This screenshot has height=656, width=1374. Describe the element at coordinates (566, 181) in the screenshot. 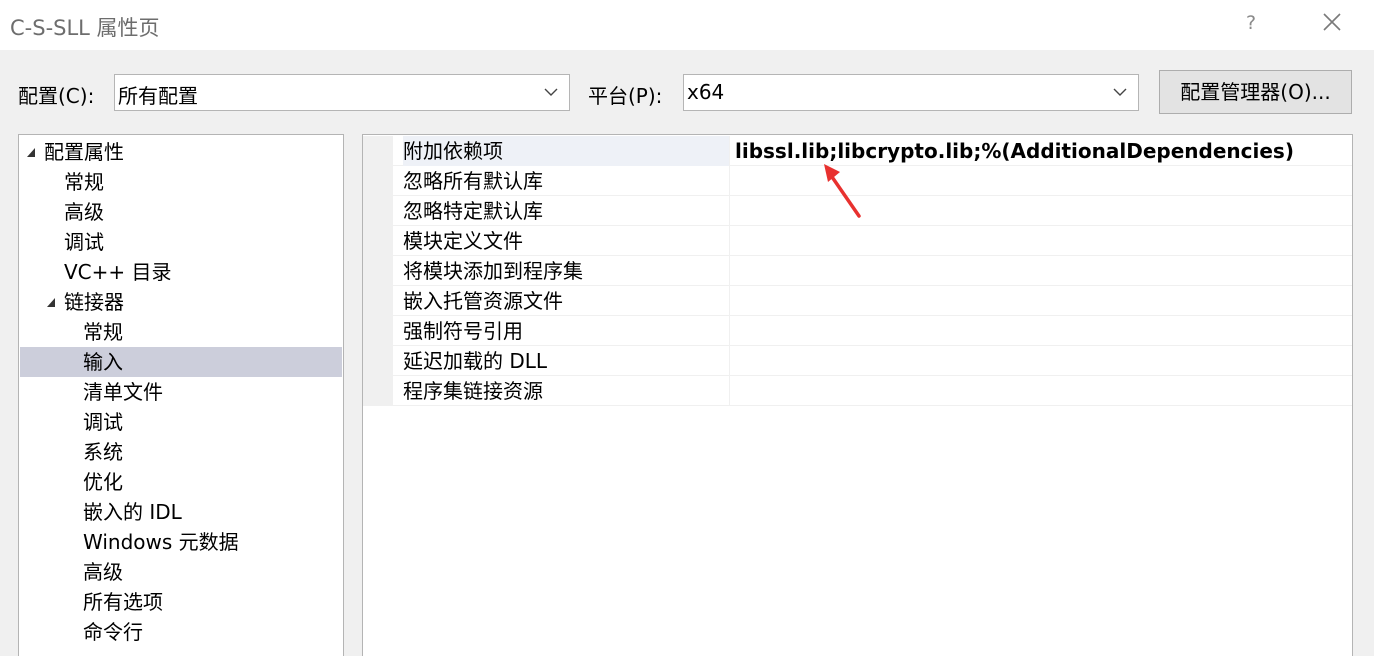

I see `property-name: 忽略所有默认库` at that location.